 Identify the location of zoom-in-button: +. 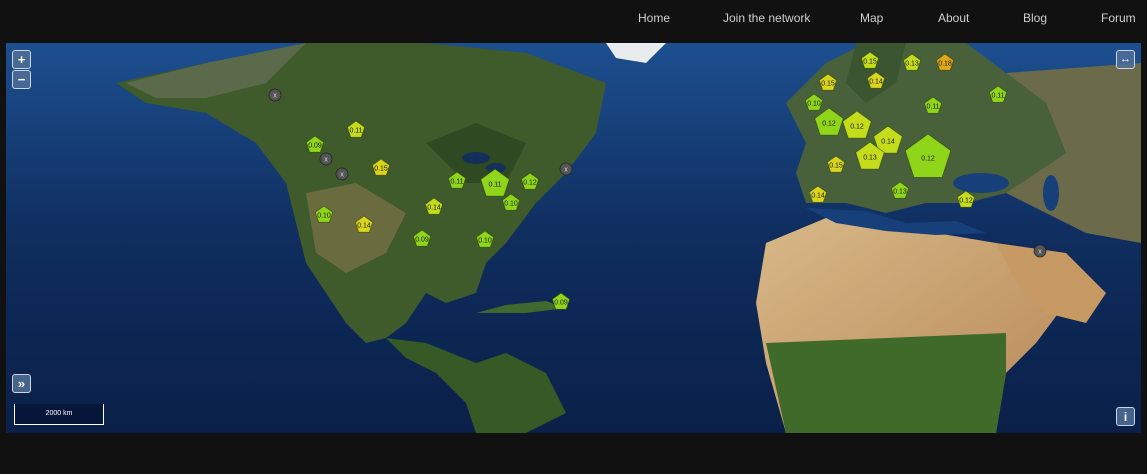
(21, 59).